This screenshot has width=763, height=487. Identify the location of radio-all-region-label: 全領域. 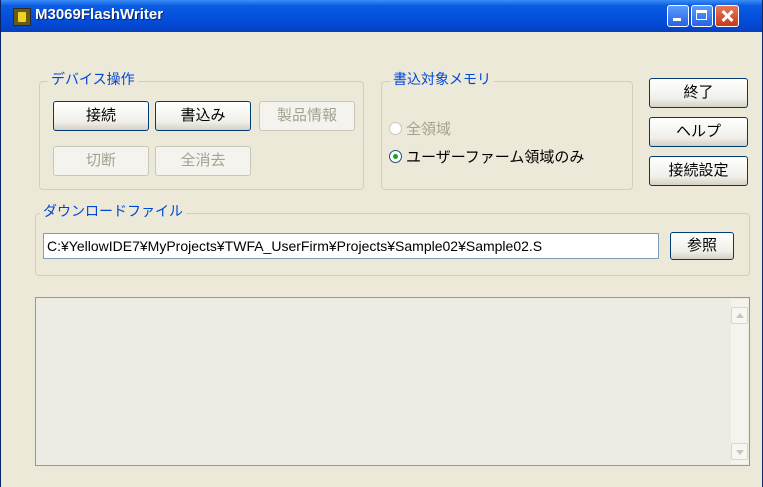
(429, 129).